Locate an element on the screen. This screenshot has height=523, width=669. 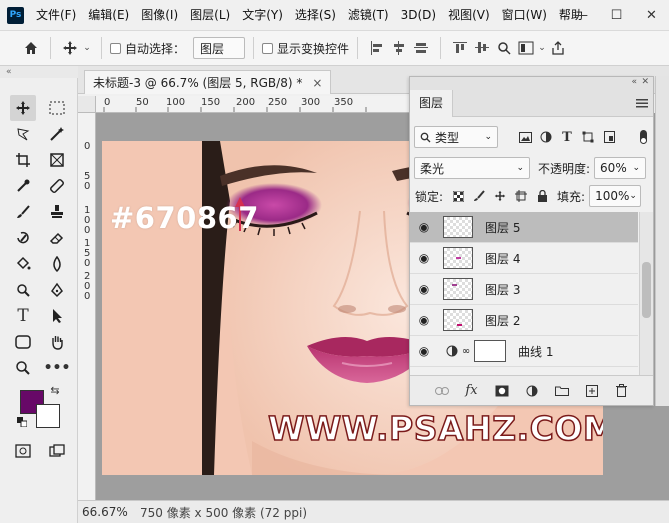
pen-tool-icon is located at coordinates (57, 290).